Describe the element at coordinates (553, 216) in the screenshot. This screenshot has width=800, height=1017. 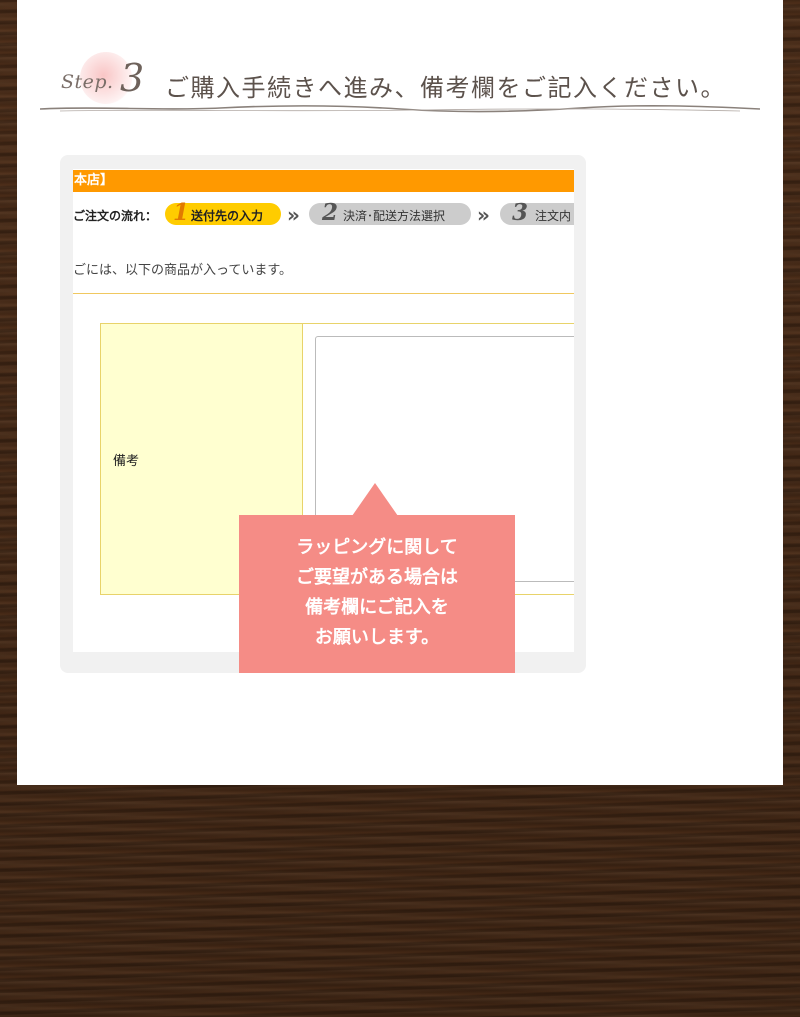
I see `step-3-label: 注文内` at that location.